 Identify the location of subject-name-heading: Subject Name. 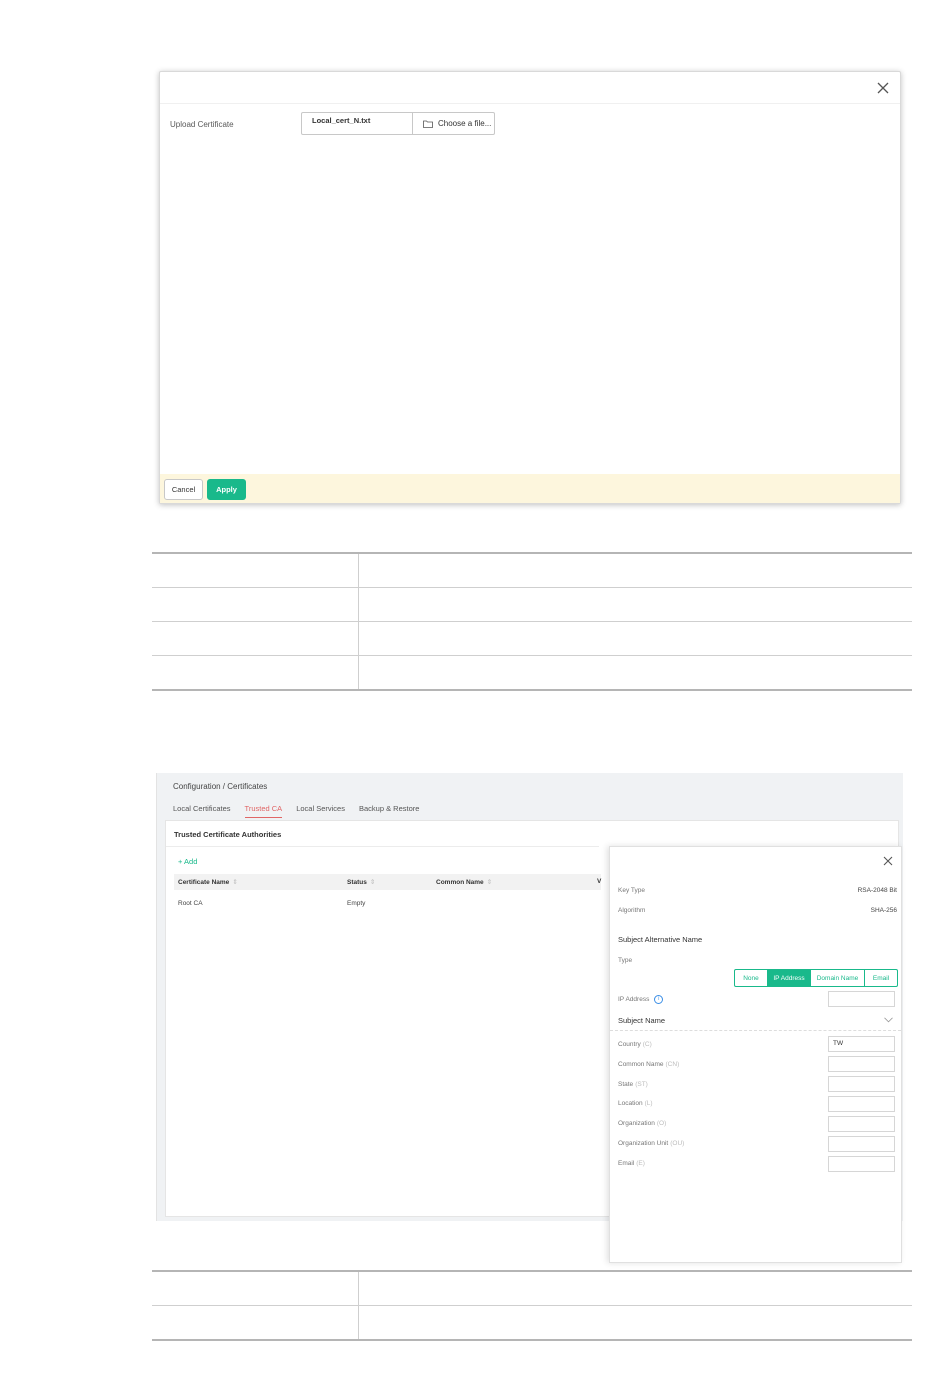
(642, 1020).